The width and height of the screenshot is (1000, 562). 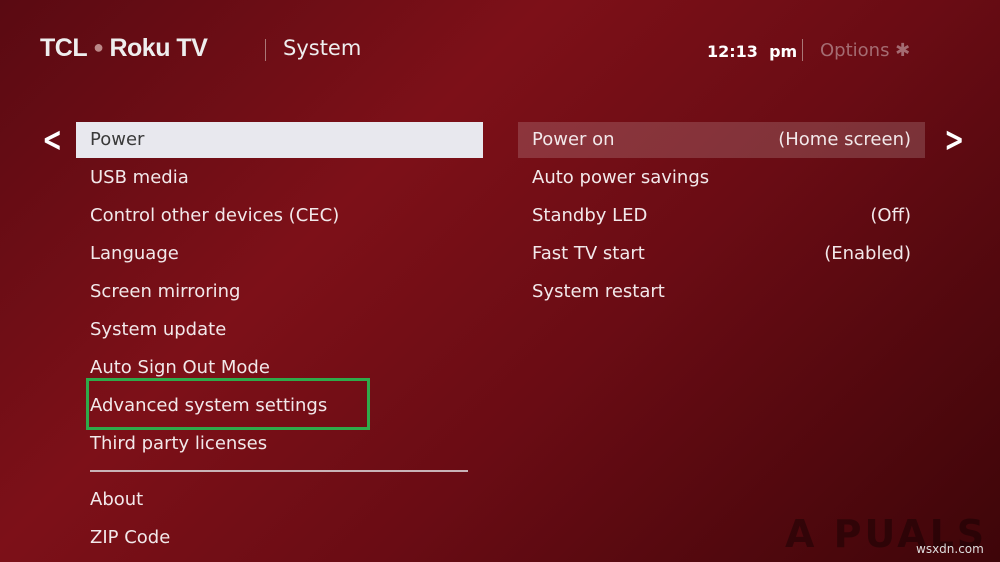 What do you see at coordinates (279, 471) in the screenshot?
I see `menu-divider` at bounding box center [279, 471].